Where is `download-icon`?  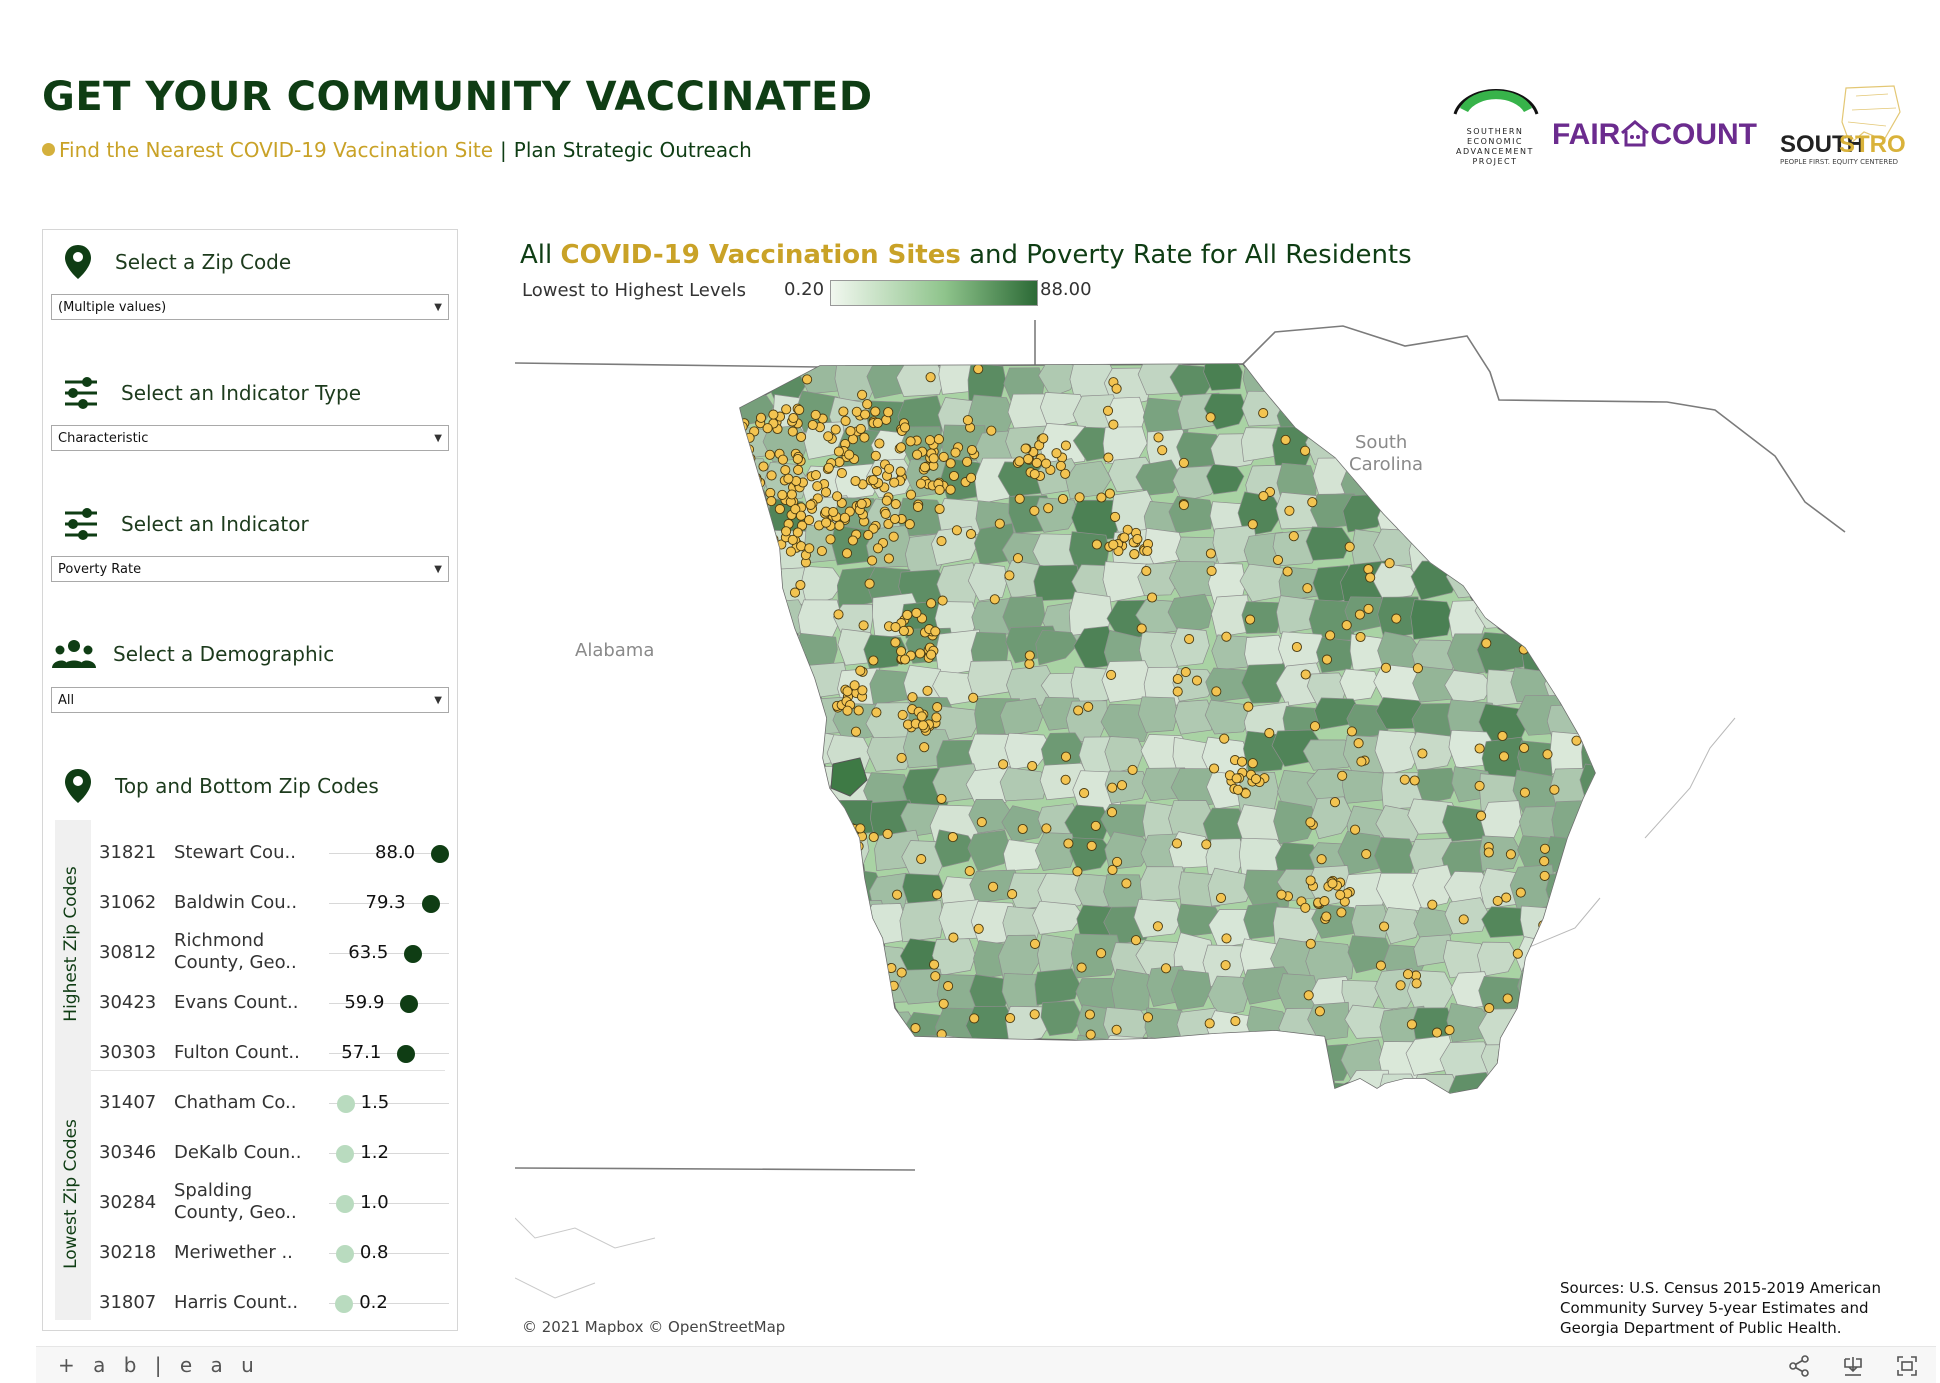
download-icon is located at coordinates (1853, 1366).